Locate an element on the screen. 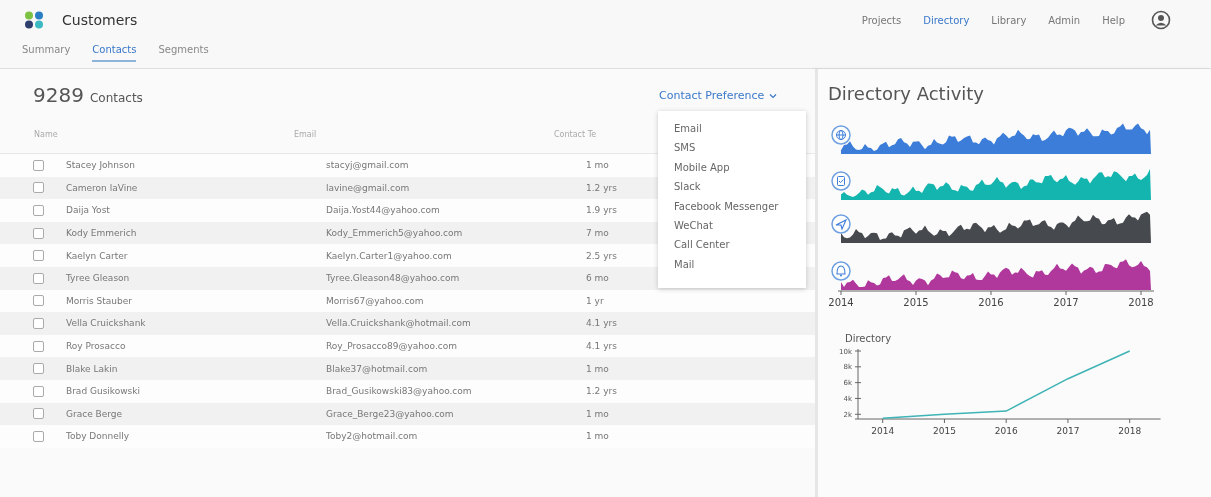 The width and height of the screenshot is (1211, 497). contact-count: 9289 is located at coordinates (58, 95).